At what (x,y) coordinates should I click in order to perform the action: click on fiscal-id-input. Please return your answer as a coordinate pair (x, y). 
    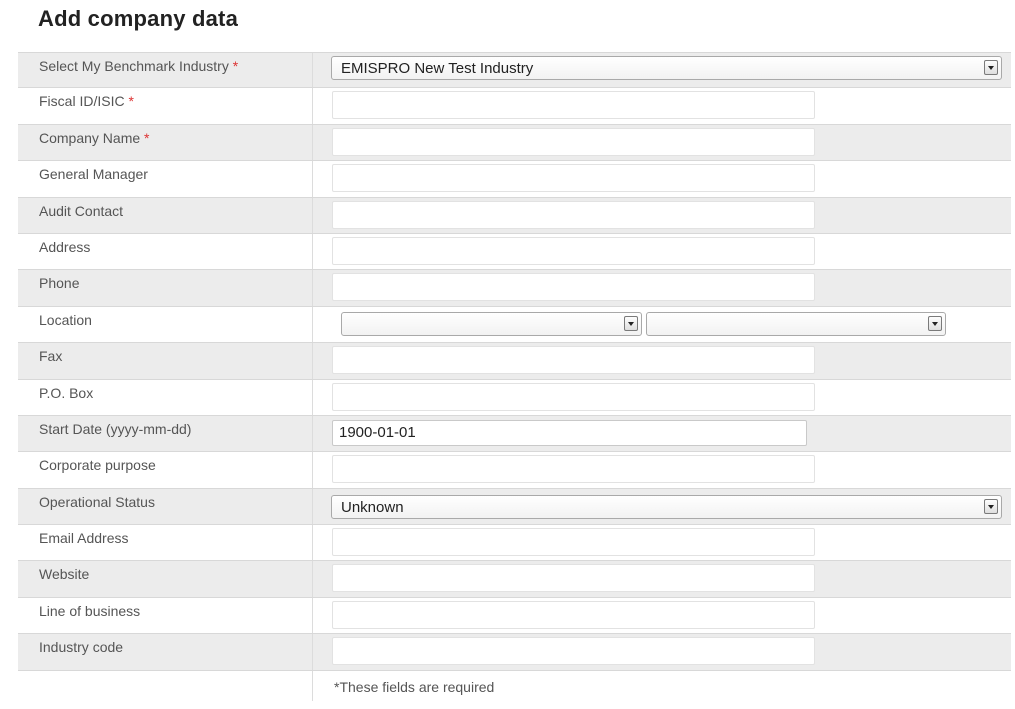
    Looking at the image, I should click on (573, 105).